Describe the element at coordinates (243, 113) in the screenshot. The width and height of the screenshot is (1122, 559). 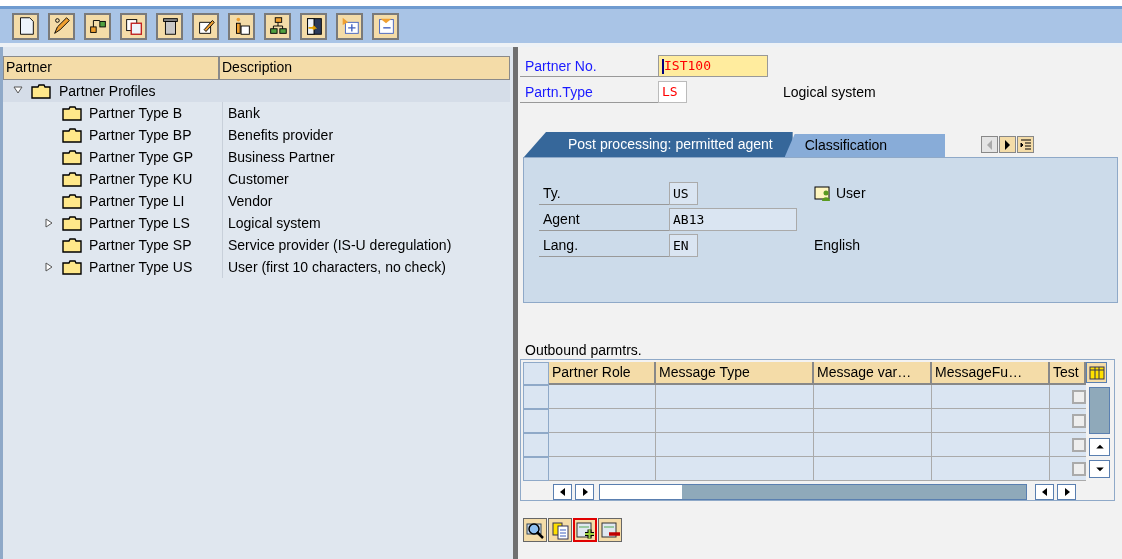
I see `description-text: Bank` at that location.